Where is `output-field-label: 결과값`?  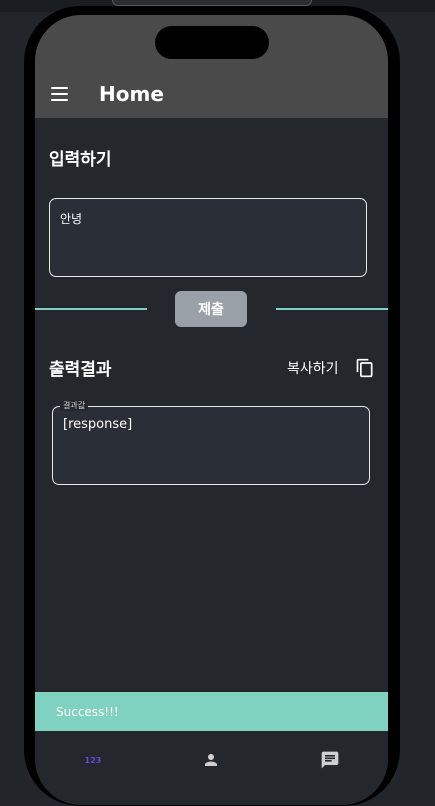
output-field-label: 결과값 is located at coordinates (74, 406).